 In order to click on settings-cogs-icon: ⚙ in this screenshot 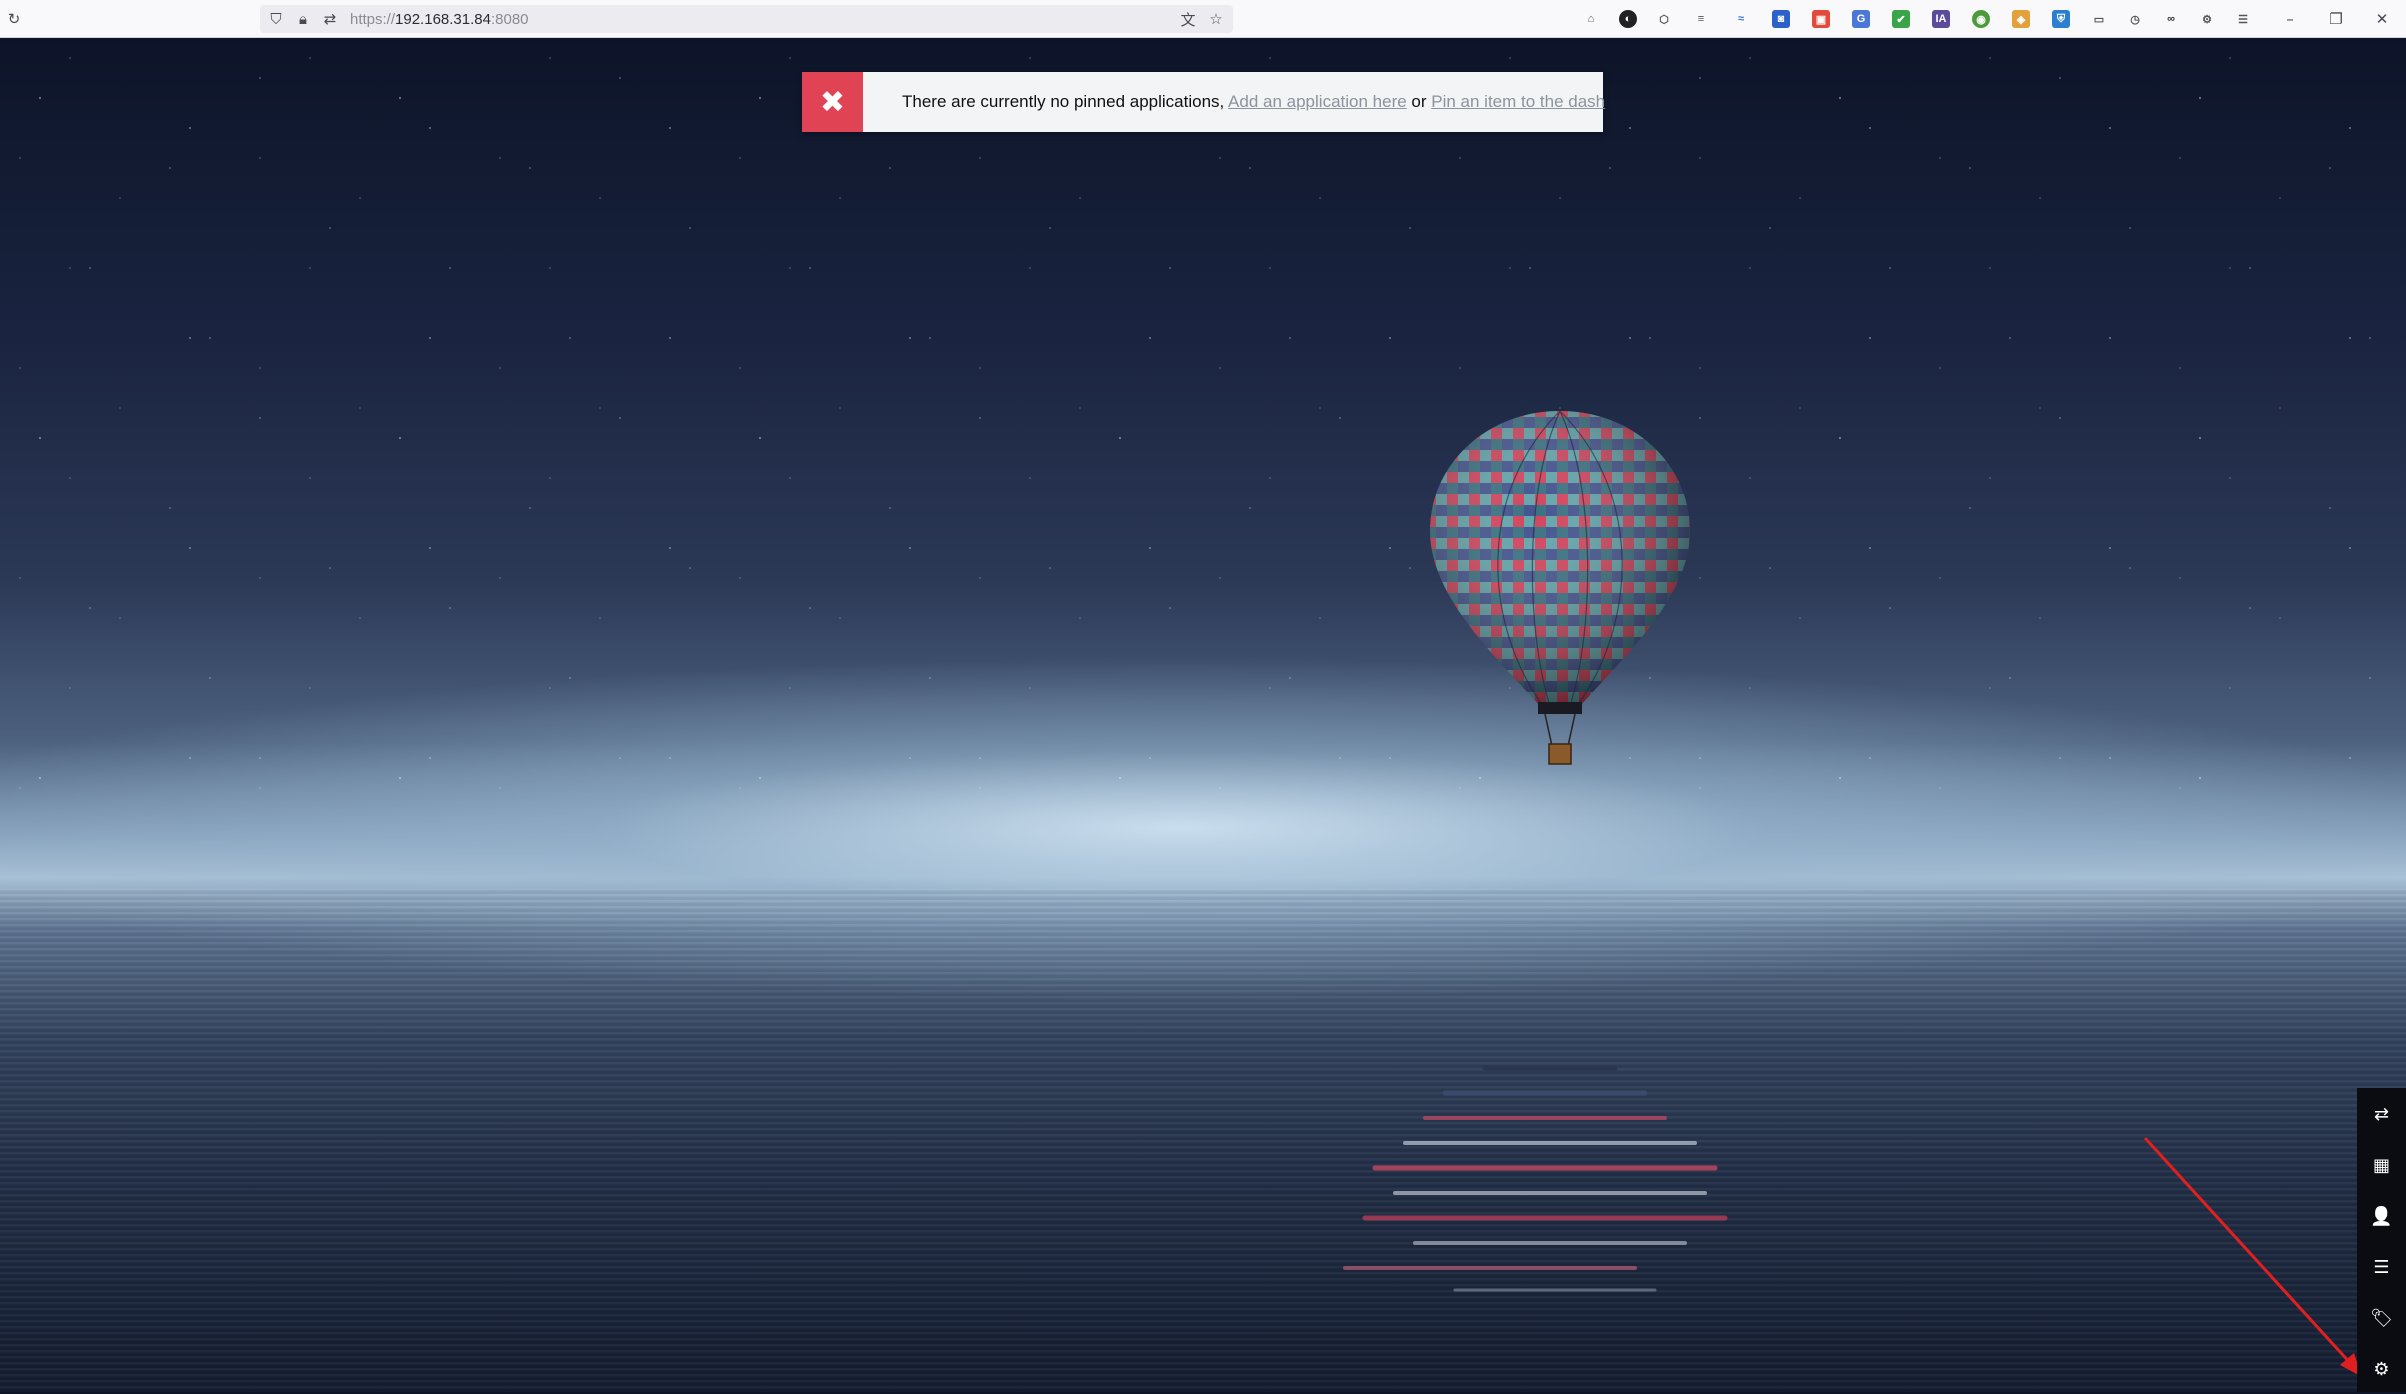, I will do `click(2381, 1369)`.